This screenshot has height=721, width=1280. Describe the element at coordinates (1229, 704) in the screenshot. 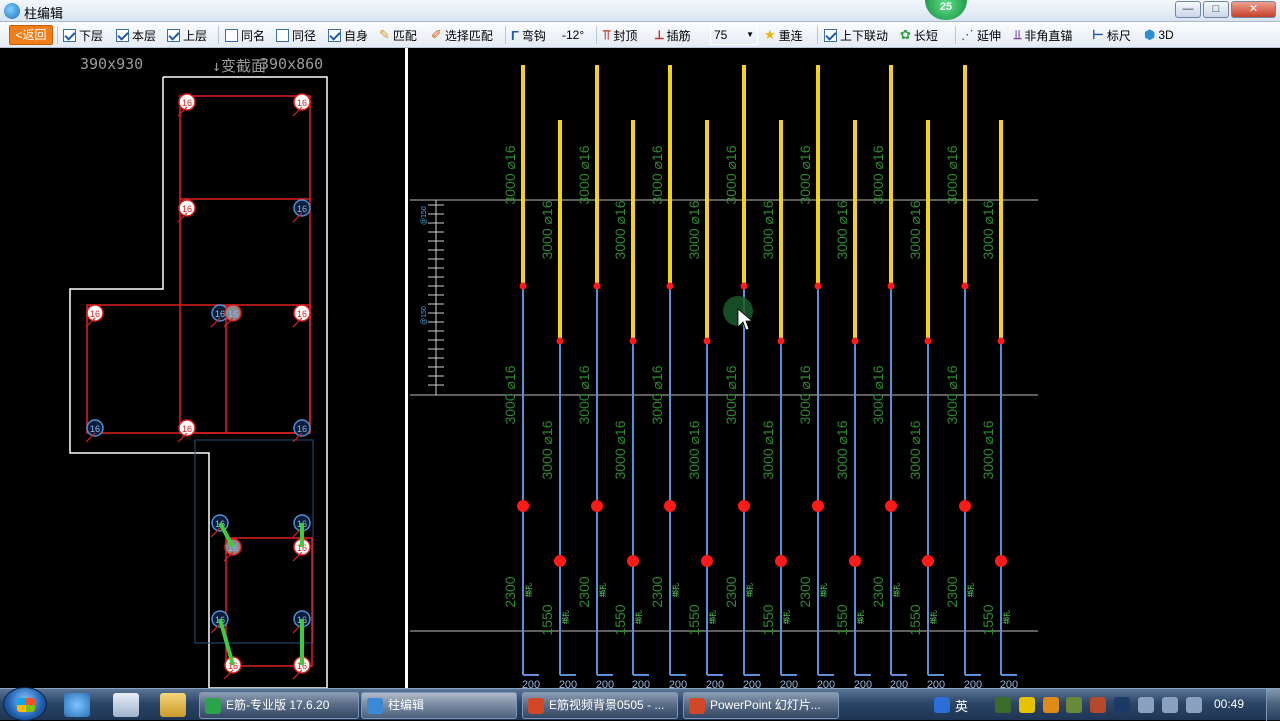

I see `clock: 00:49` at that location.